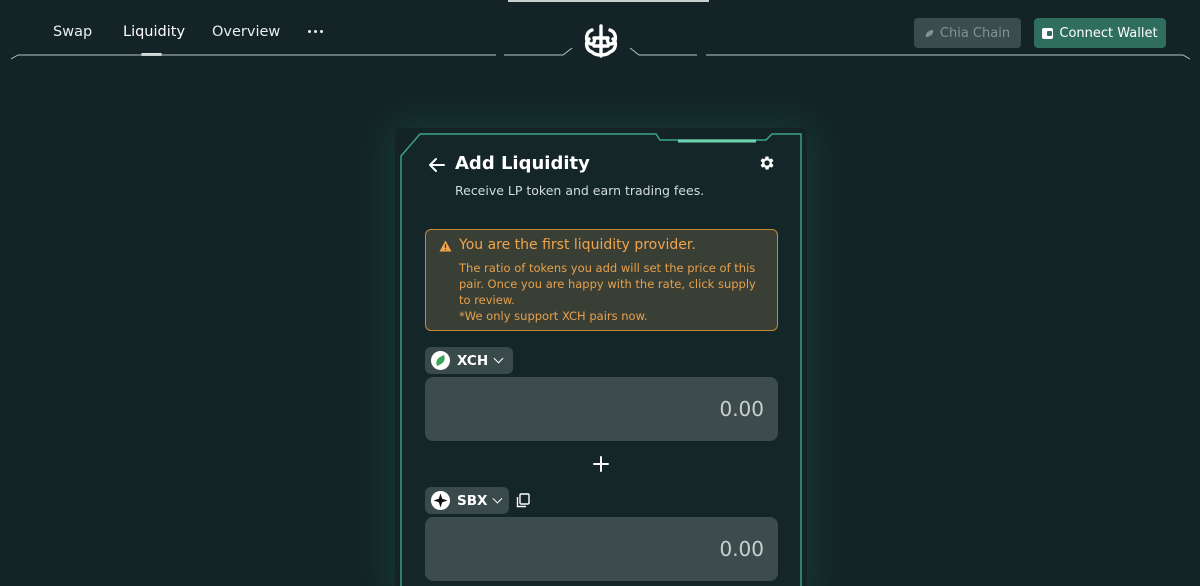  I want to click on token-b-select: SBX, so click(467, 500).